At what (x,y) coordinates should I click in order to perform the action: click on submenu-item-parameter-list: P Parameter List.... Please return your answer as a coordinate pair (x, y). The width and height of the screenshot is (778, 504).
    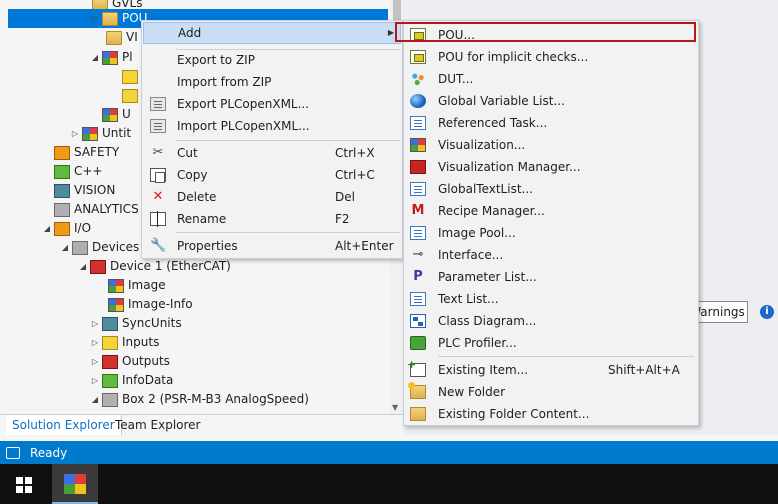
    Looking at the image, I should click on (552, 277).